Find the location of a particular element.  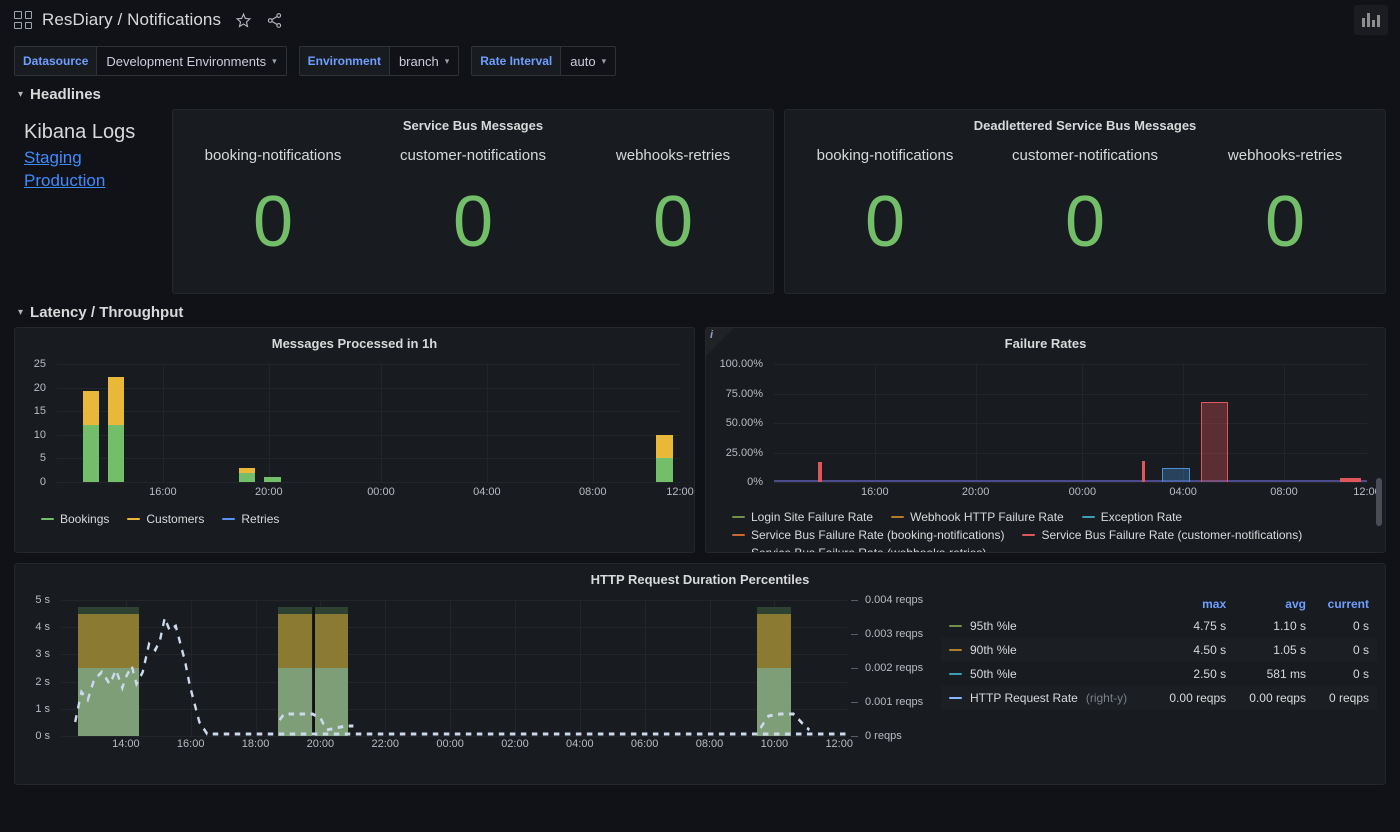

legend-label: Bookings is located at coordinates (85, 519).